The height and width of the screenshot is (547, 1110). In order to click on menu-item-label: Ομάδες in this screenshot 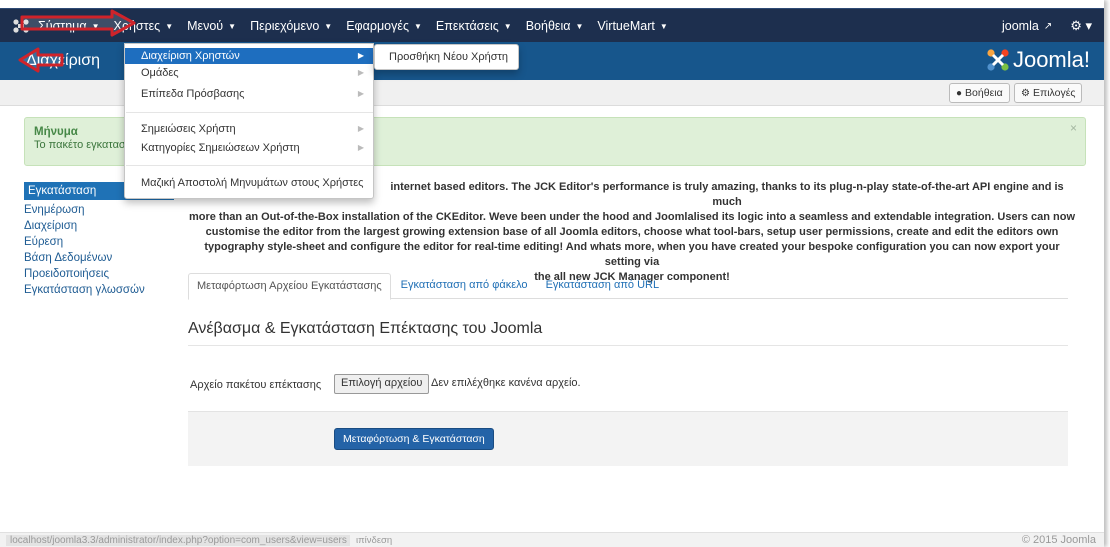, I will do `click(160, 73)`.